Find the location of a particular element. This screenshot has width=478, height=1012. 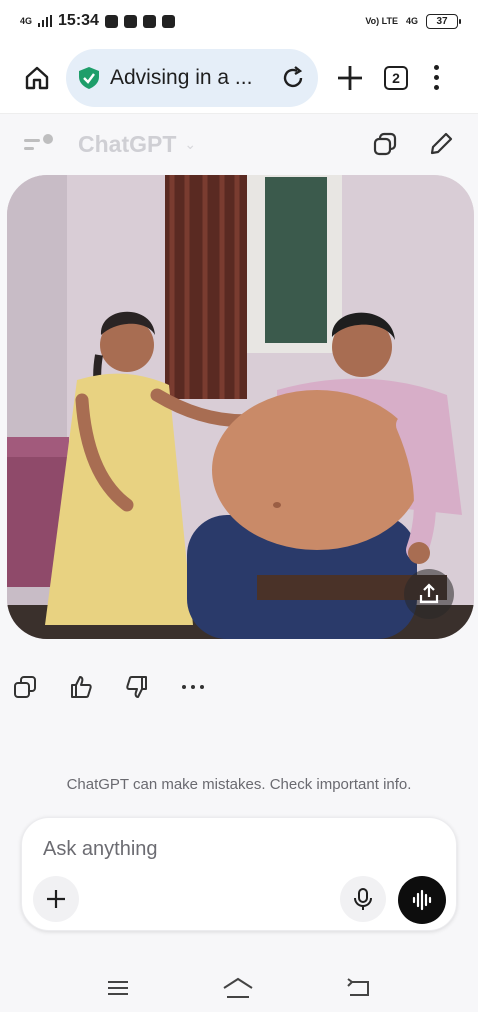

voice-mode-button is located at coordinates (422, 900).